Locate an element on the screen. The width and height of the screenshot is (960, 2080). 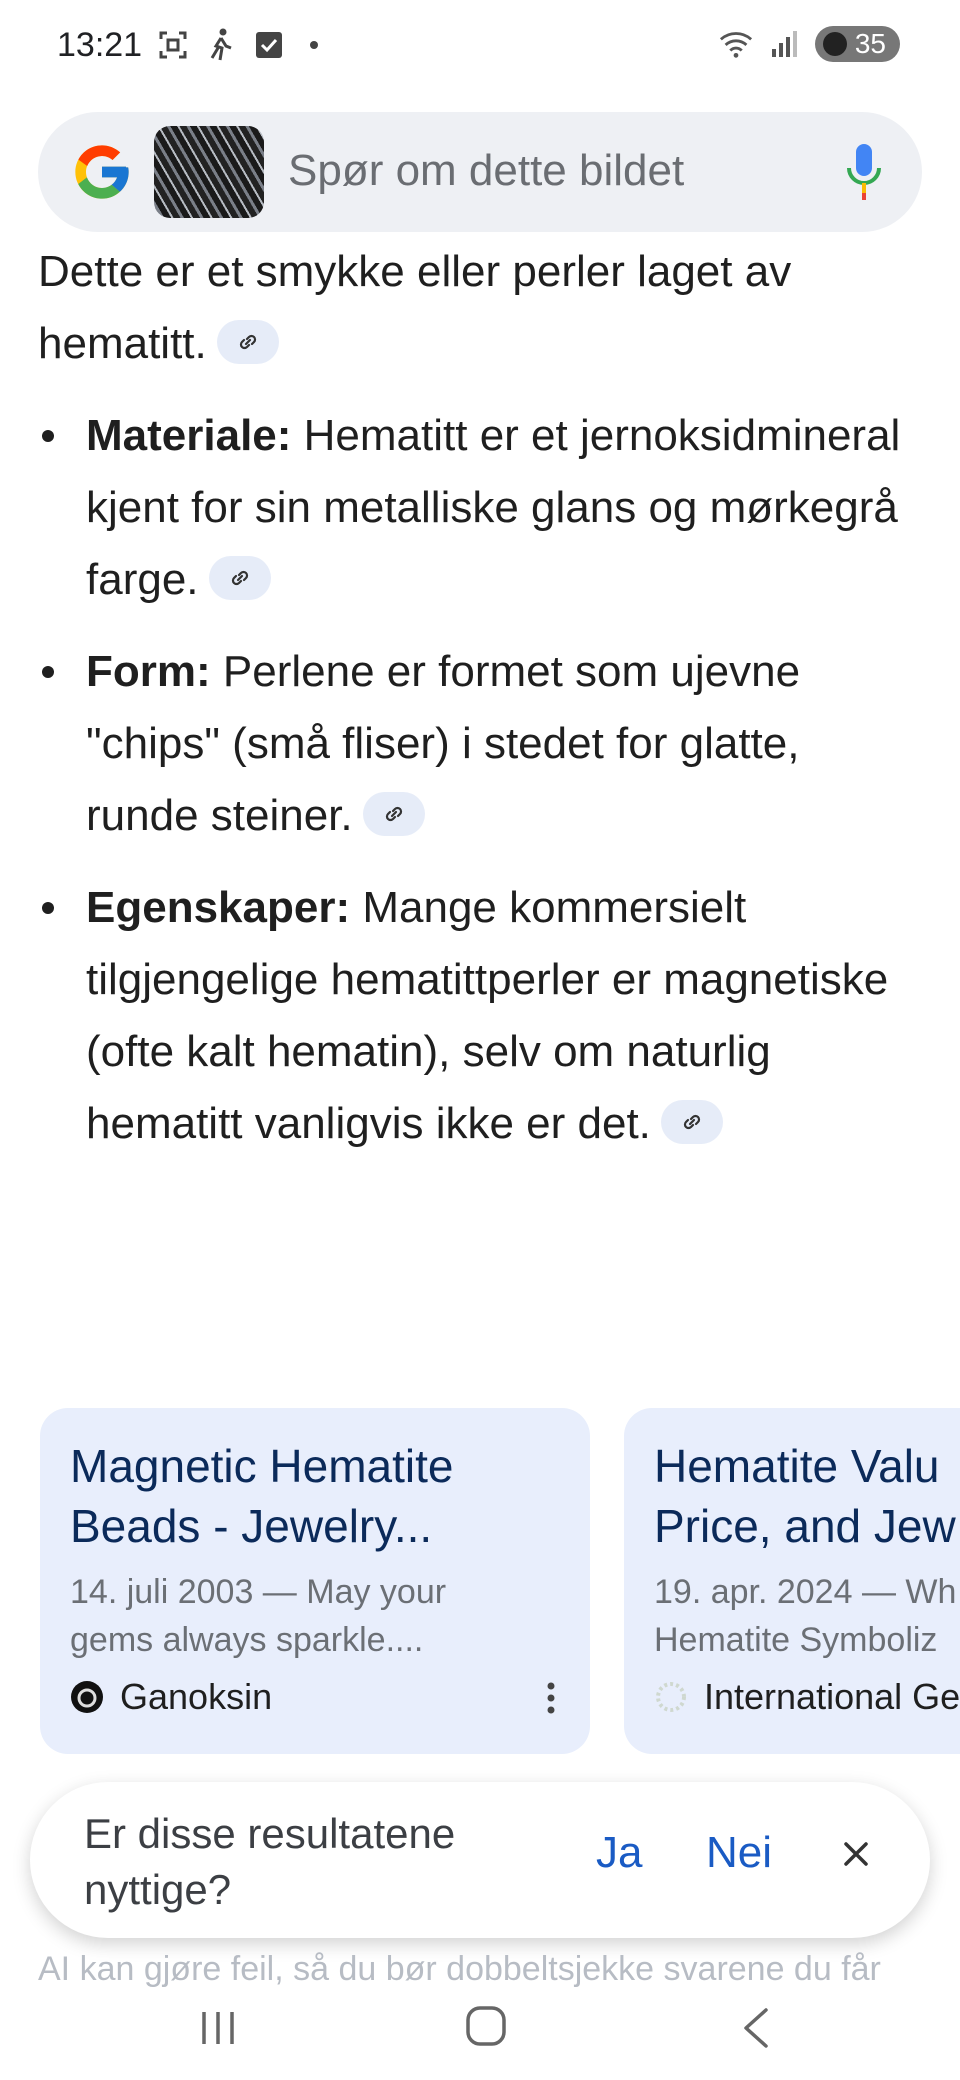
status-bar: 13:21 35 is located at coordinates (480, 48).